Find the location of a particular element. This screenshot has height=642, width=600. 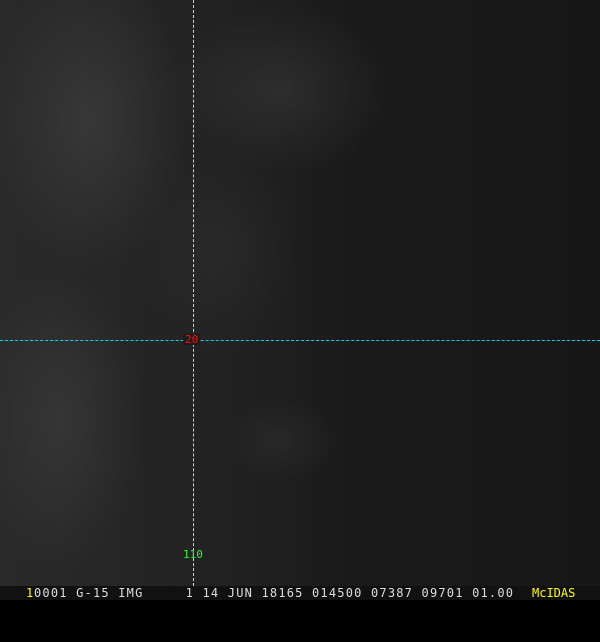

longitude-line is located at coordinates (193, 293).